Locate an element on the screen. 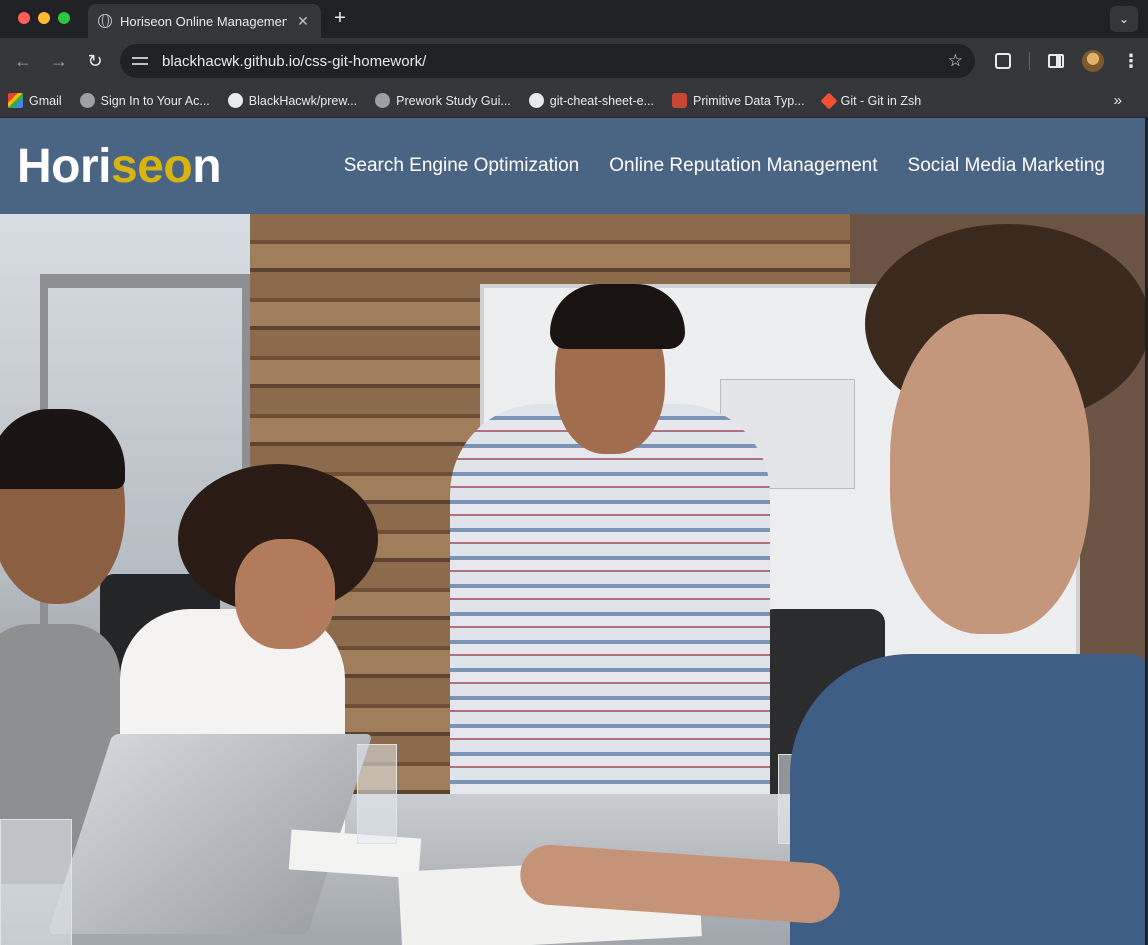 This screenshot has width=1148, height=945. bookmark-label: Git - Git in Zsh is located at coordinates (881, 100).